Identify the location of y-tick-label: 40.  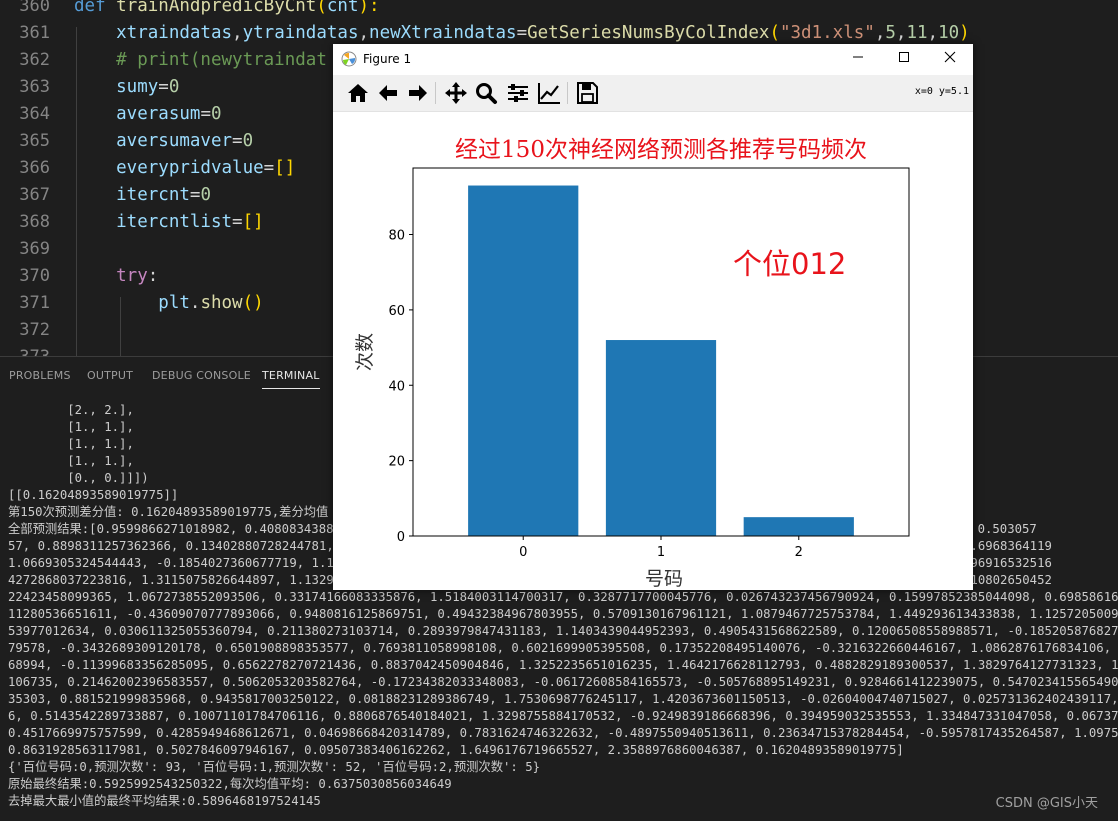
(396, 386).